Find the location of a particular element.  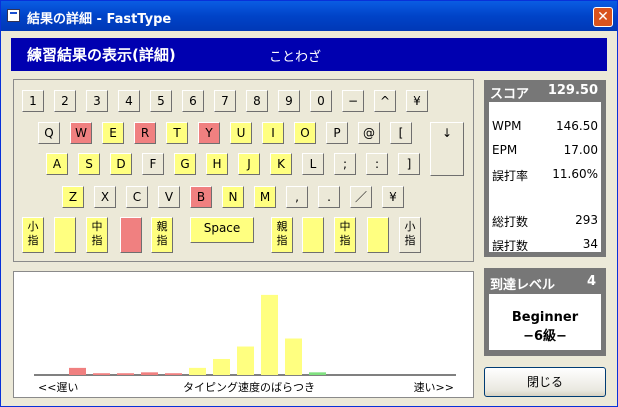

key-N: N is located at coordinates (233, 197).